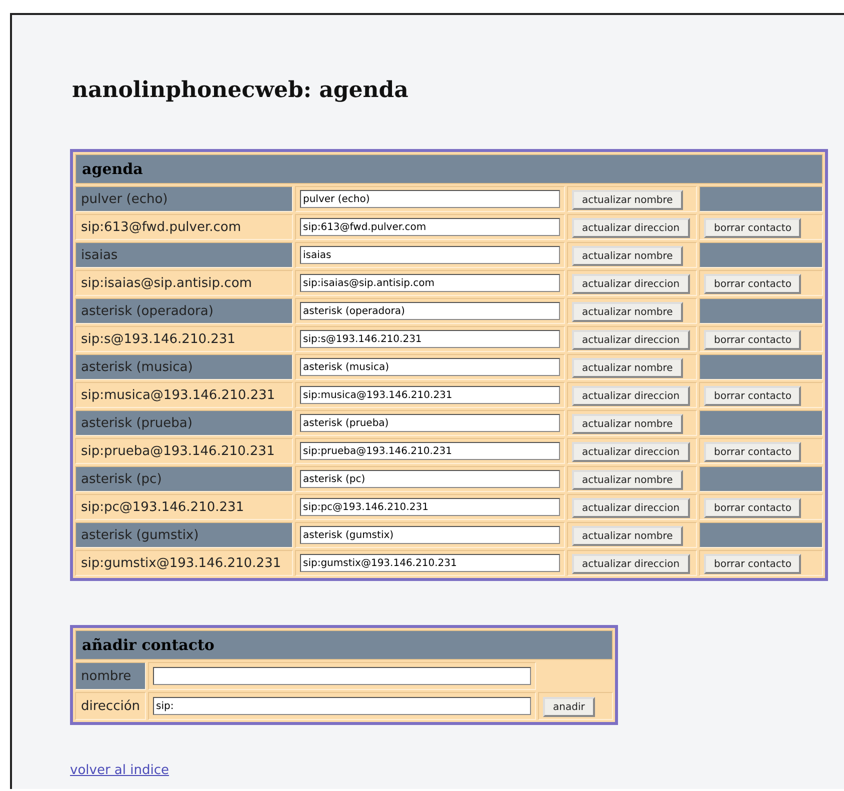  I want to click on input-field: asterisk (musica), so click(430, 367).